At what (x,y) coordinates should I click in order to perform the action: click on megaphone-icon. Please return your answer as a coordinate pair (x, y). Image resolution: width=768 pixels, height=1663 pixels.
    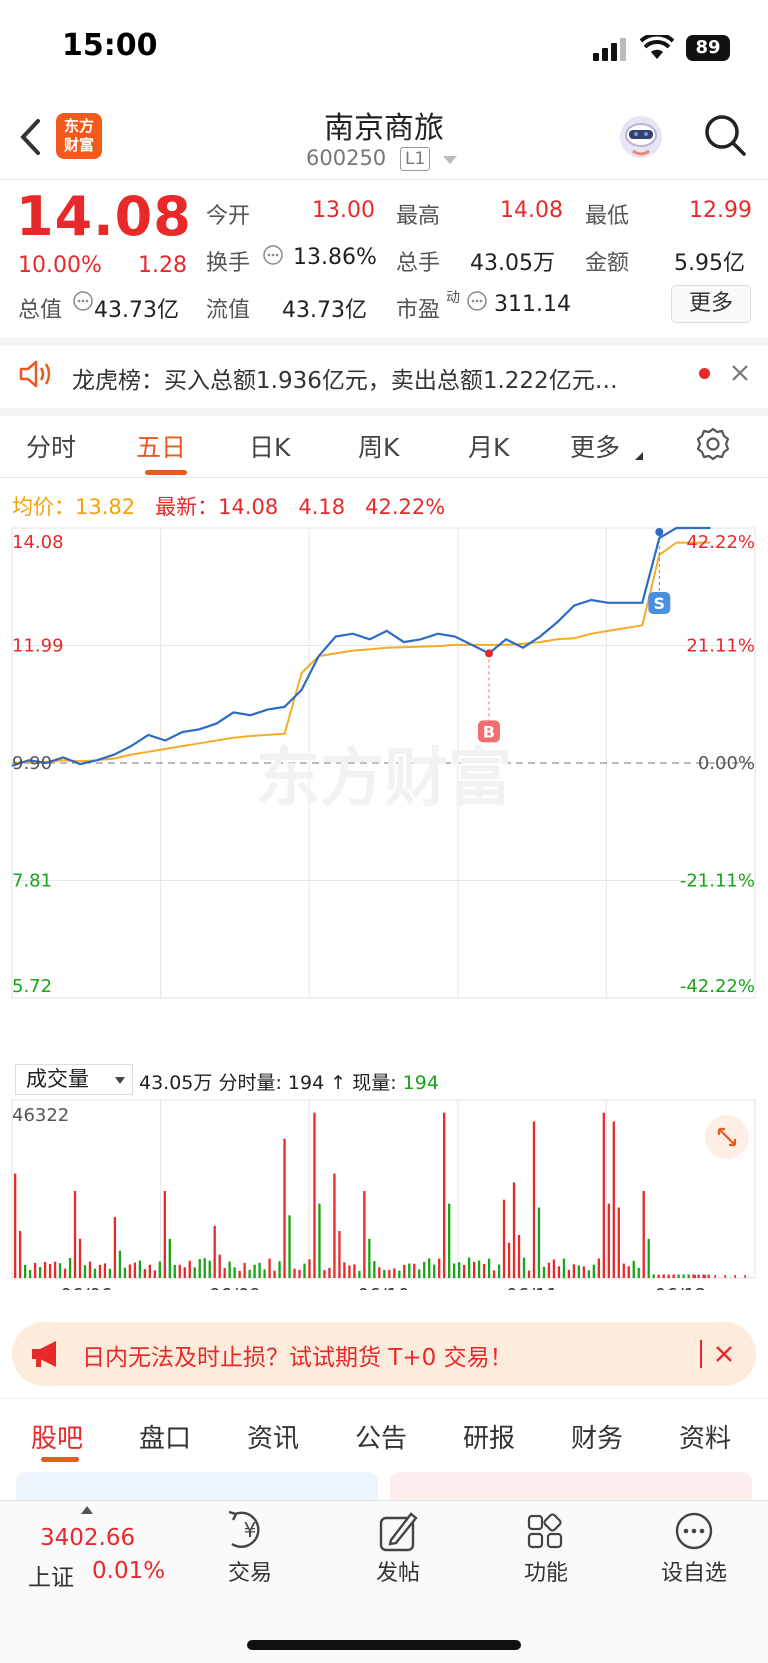
    Looking at the image, I should click on (44, 1354).